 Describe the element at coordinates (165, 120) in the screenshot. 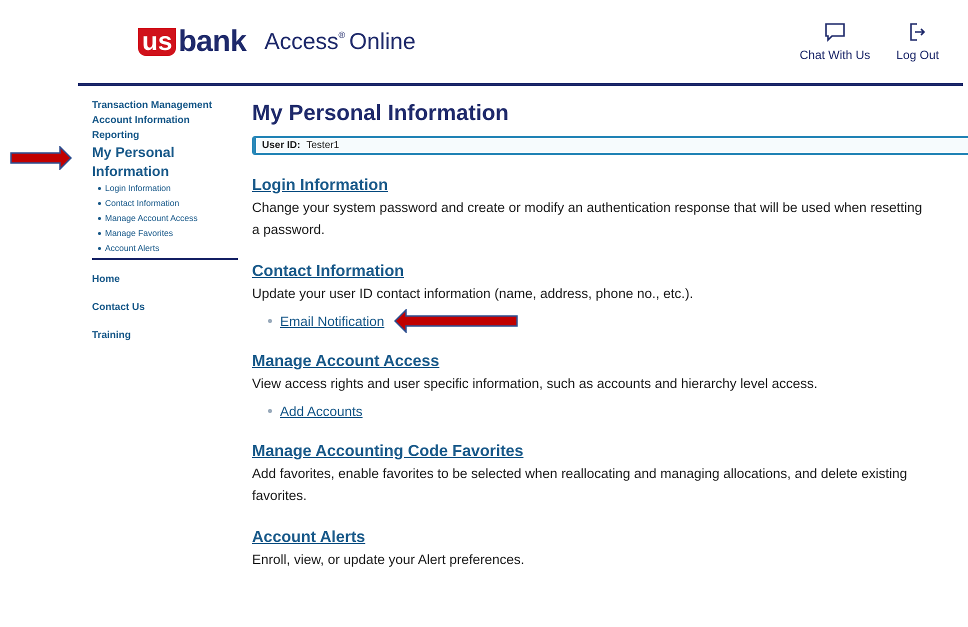

I see `nav-item: Account Information` at that location.